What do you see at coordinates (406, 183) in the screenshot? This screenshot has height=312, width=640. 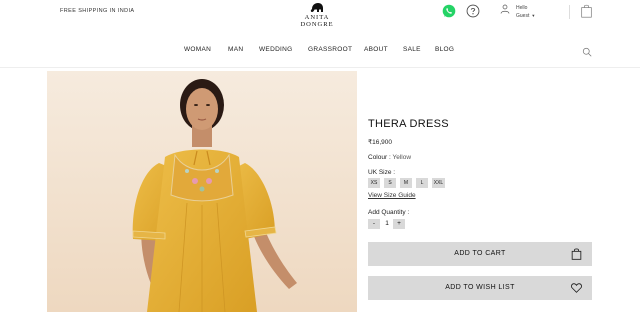 I see `size-option-m: M` at bounding box center [406, 183].